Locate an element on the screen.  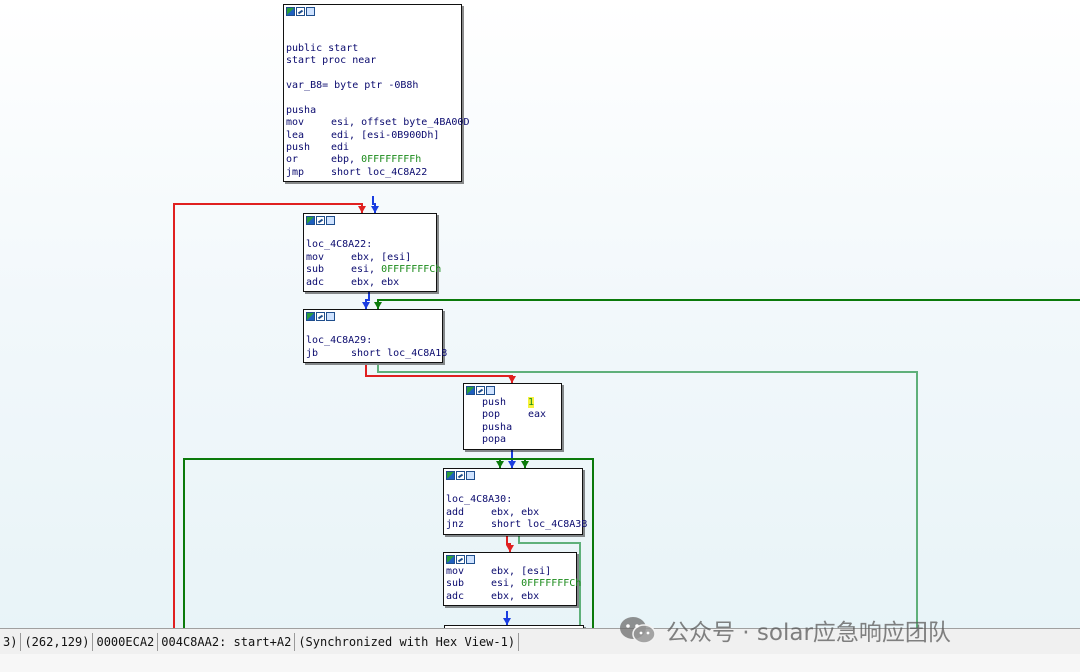
code-label: start proc near is located at coordinates (331, 61).